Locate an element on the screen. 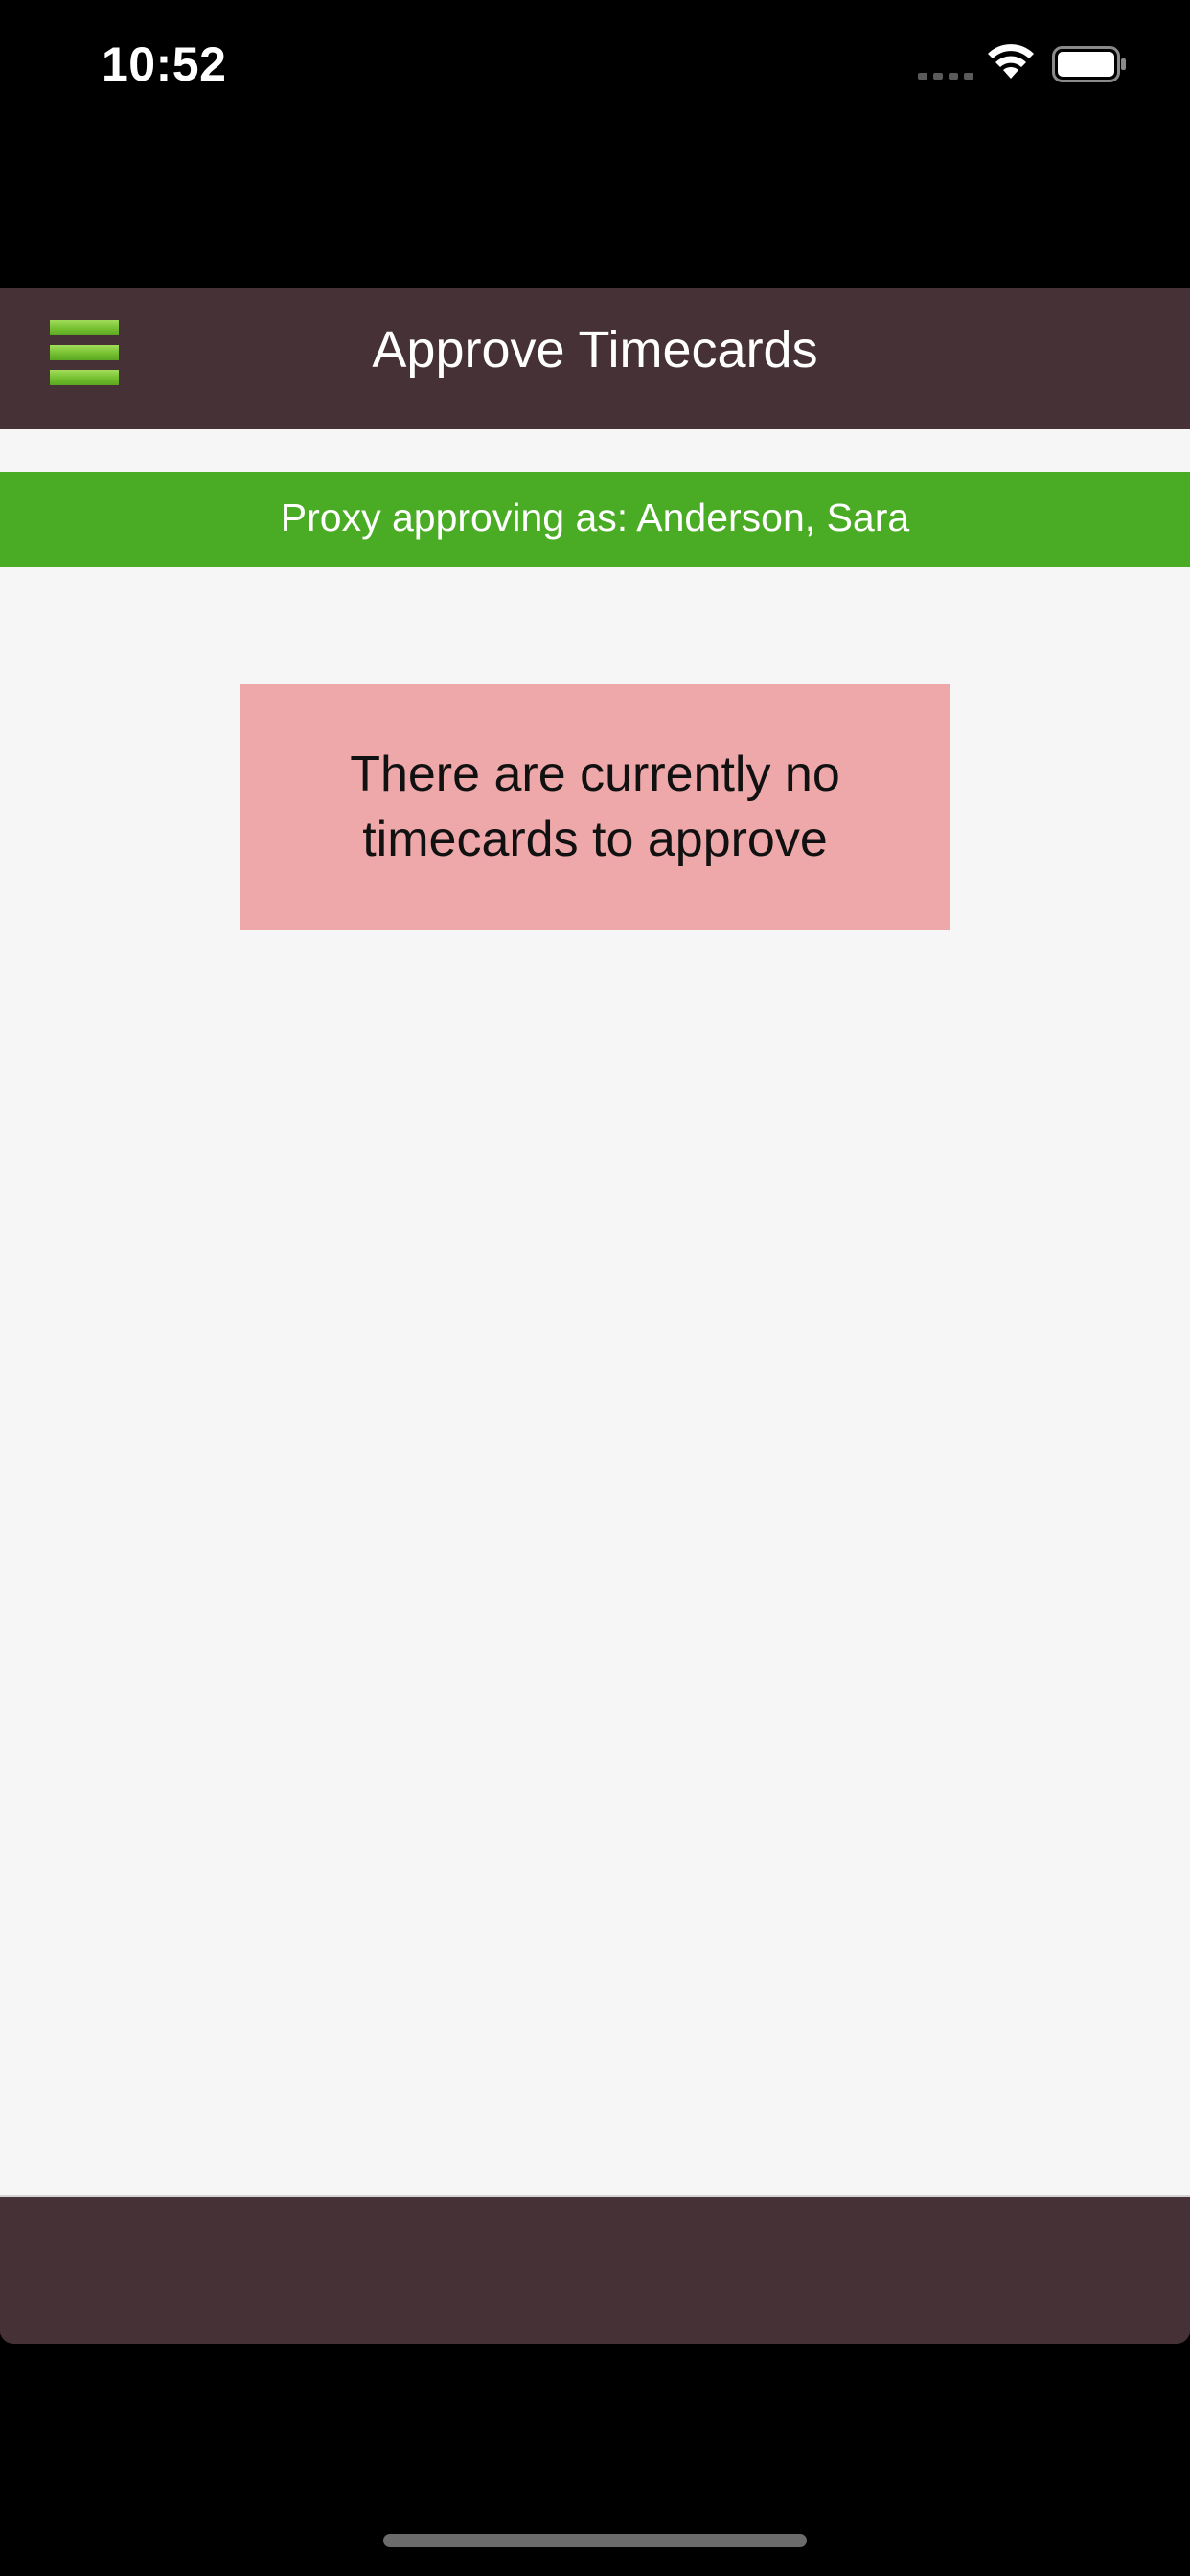 This screenshot has width=1190, height=2576. status-time: 10:52 is located at coordinates (164, 64).